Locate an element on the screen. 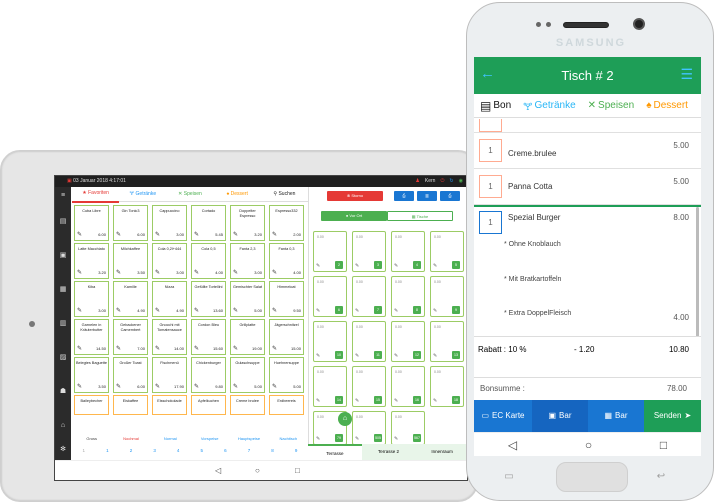 The width and height of the screenshot is (716, 503). product-card: Espresso332 ✎ 2.00 is located at coordinates (286, 223).